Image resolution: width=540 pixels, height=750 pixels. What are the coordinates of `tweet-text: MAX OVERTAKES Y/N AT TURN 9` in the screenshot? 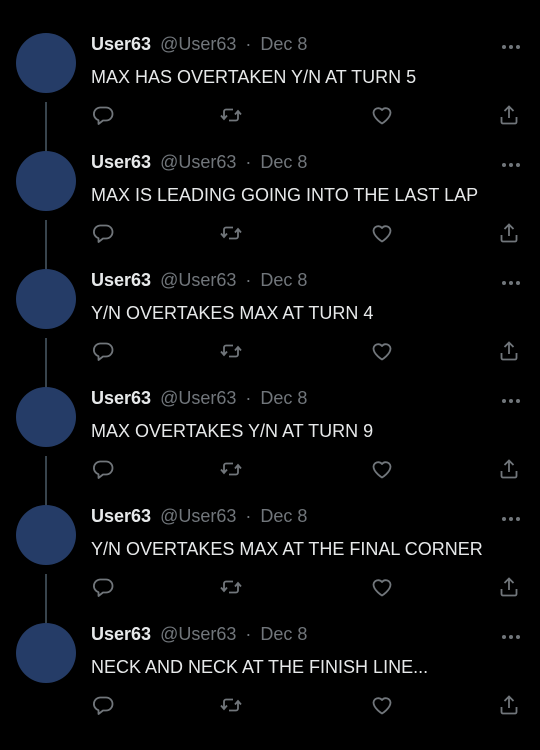 It's located at (232, 431).